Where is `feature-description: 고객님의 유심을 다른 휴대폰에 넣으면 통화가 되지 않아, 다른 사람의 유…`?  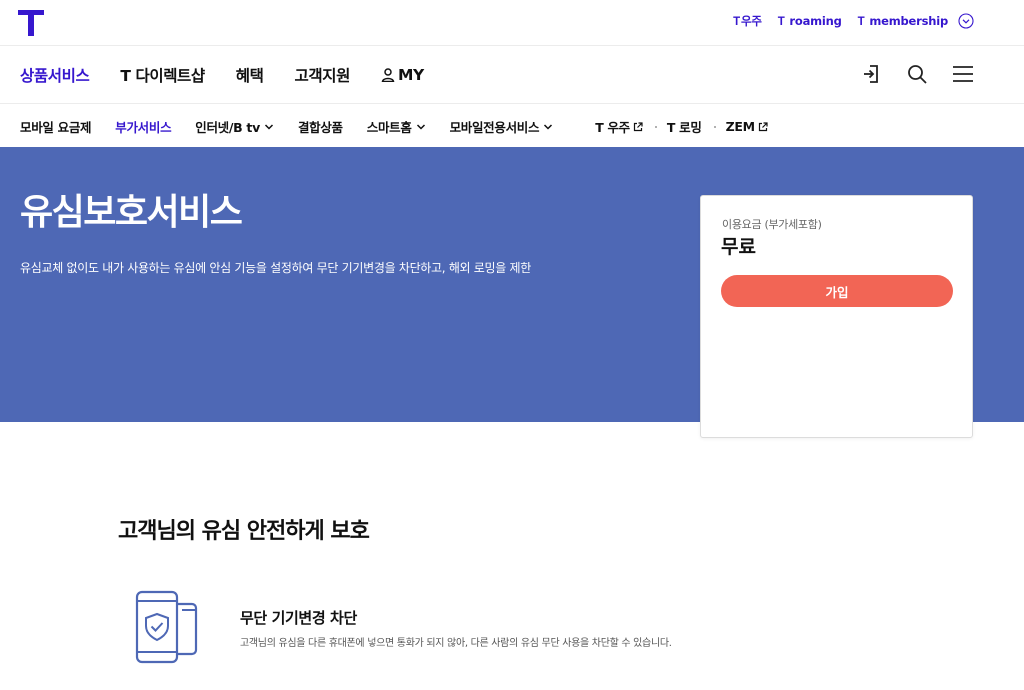 feature-description: 고객님의 유심을 다른 휴대폰에 넣으면 통화가 되지 않아, 다른 사람의 유… is located at coordinates (456, 643).